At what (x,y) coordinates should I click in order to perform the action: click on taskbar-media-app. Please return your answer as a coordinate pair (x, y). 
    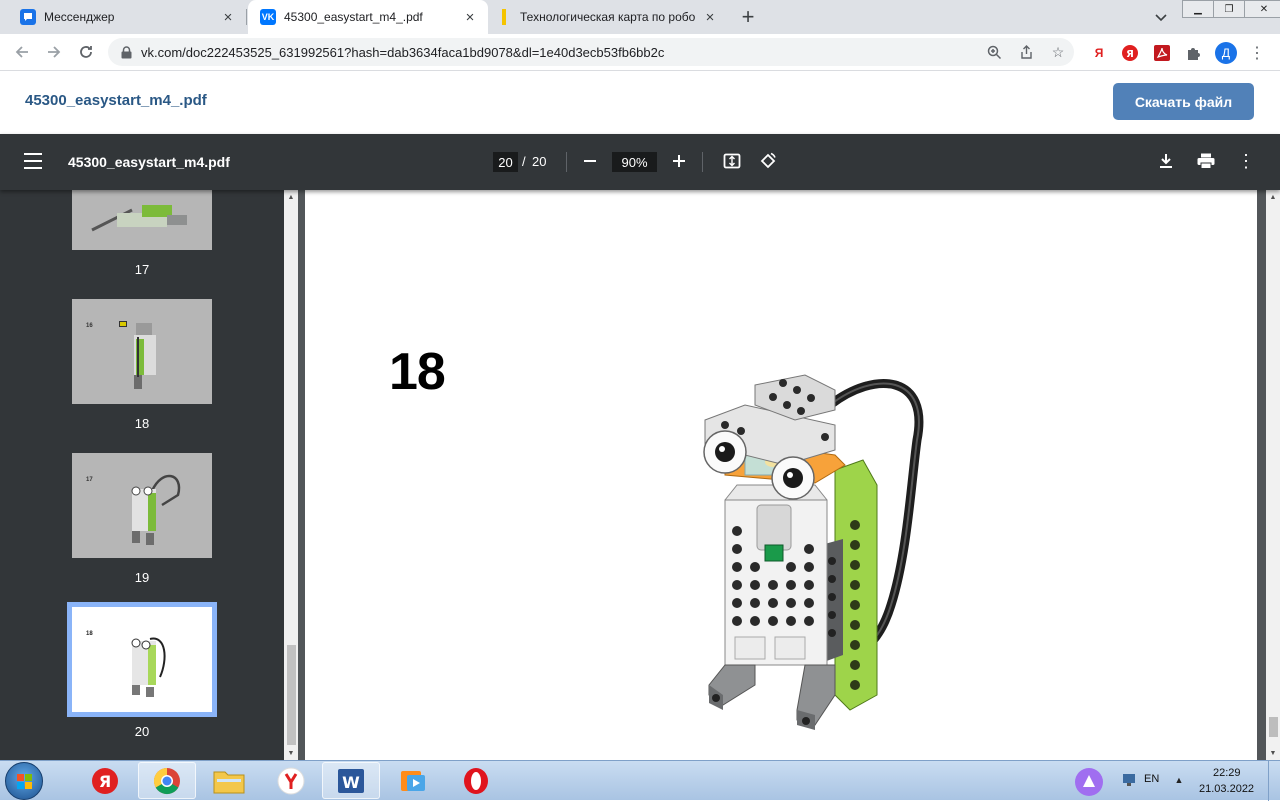
    Looking at the image, I should click on (413, 780).